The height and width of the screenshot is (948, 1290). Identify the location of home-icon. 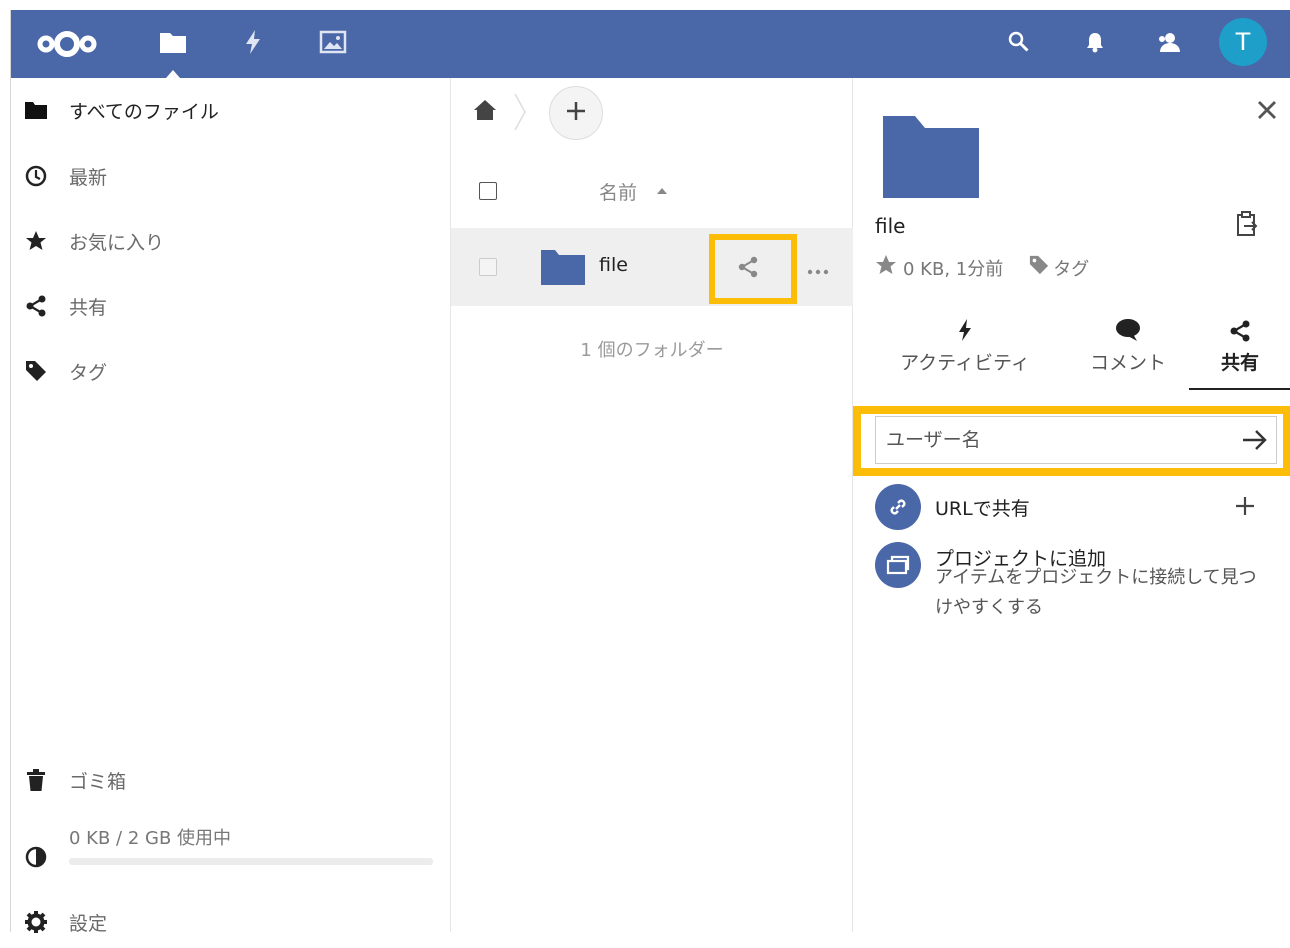
(485, 113).